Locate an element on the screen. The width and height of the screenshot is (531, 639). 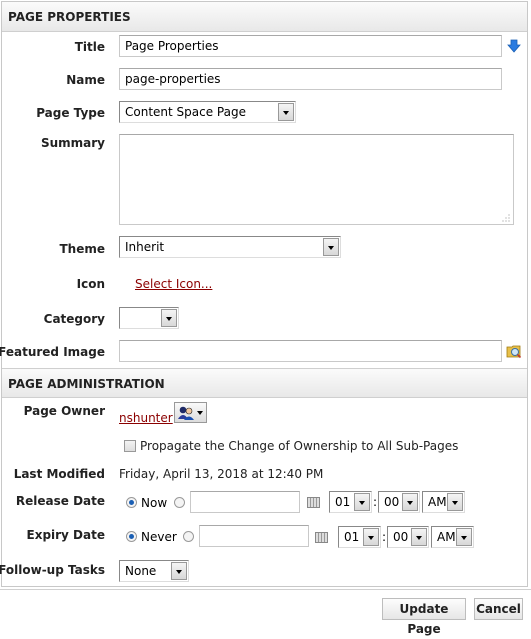
page-owner-link: nshunter is located at coordinates (146, 418).